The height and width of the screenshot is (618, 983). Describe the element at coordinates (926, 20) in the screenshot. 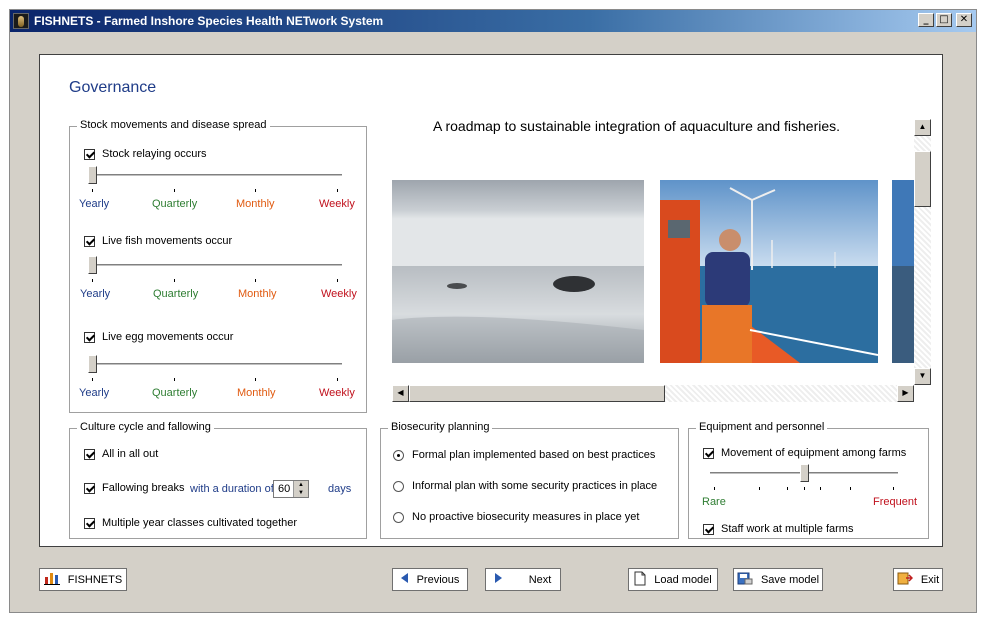

I see `minimize-button: _` at that location.